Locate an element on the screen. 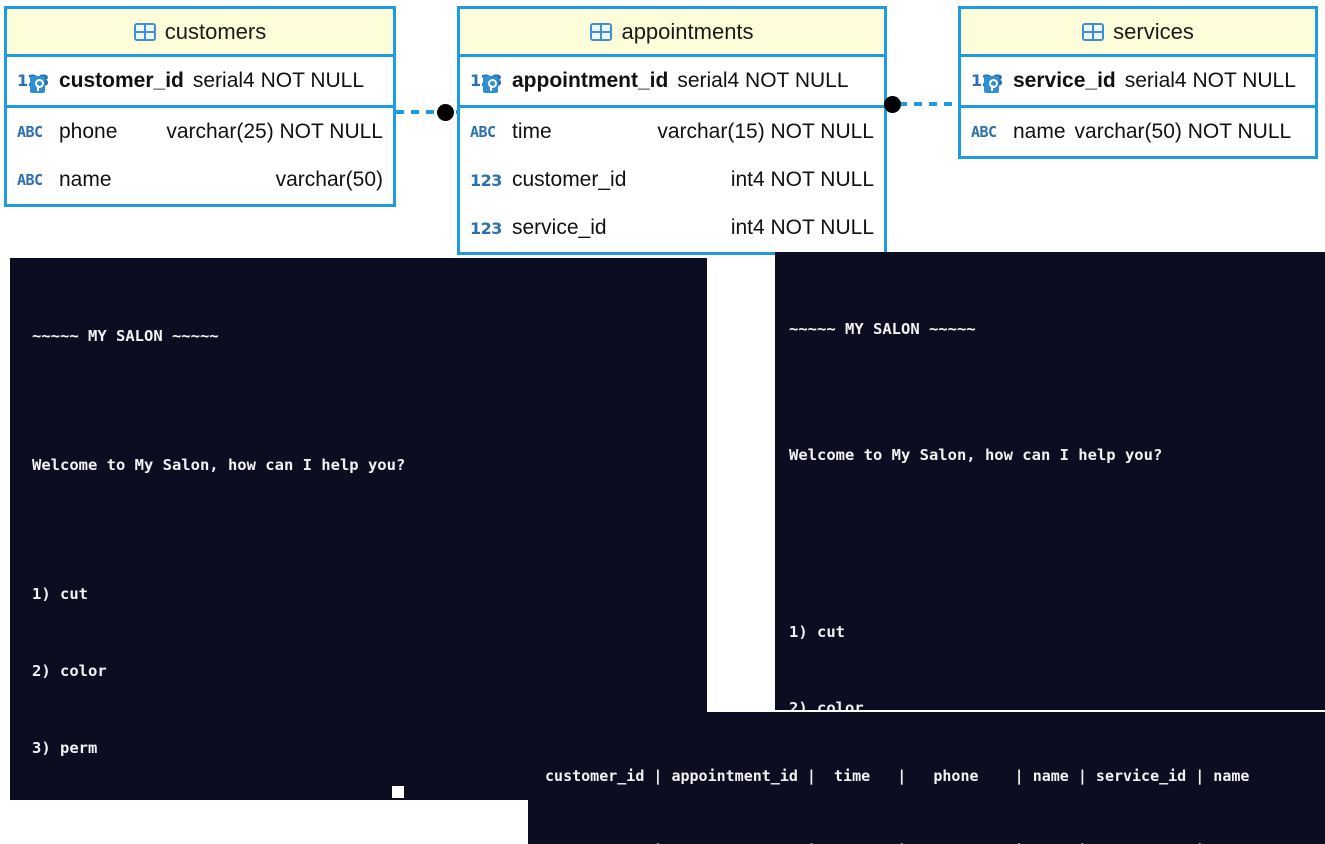 The image size is (1325, 844). erd-field-type: varchar(50) NOT NULL is located at coordinates (1183, 131).